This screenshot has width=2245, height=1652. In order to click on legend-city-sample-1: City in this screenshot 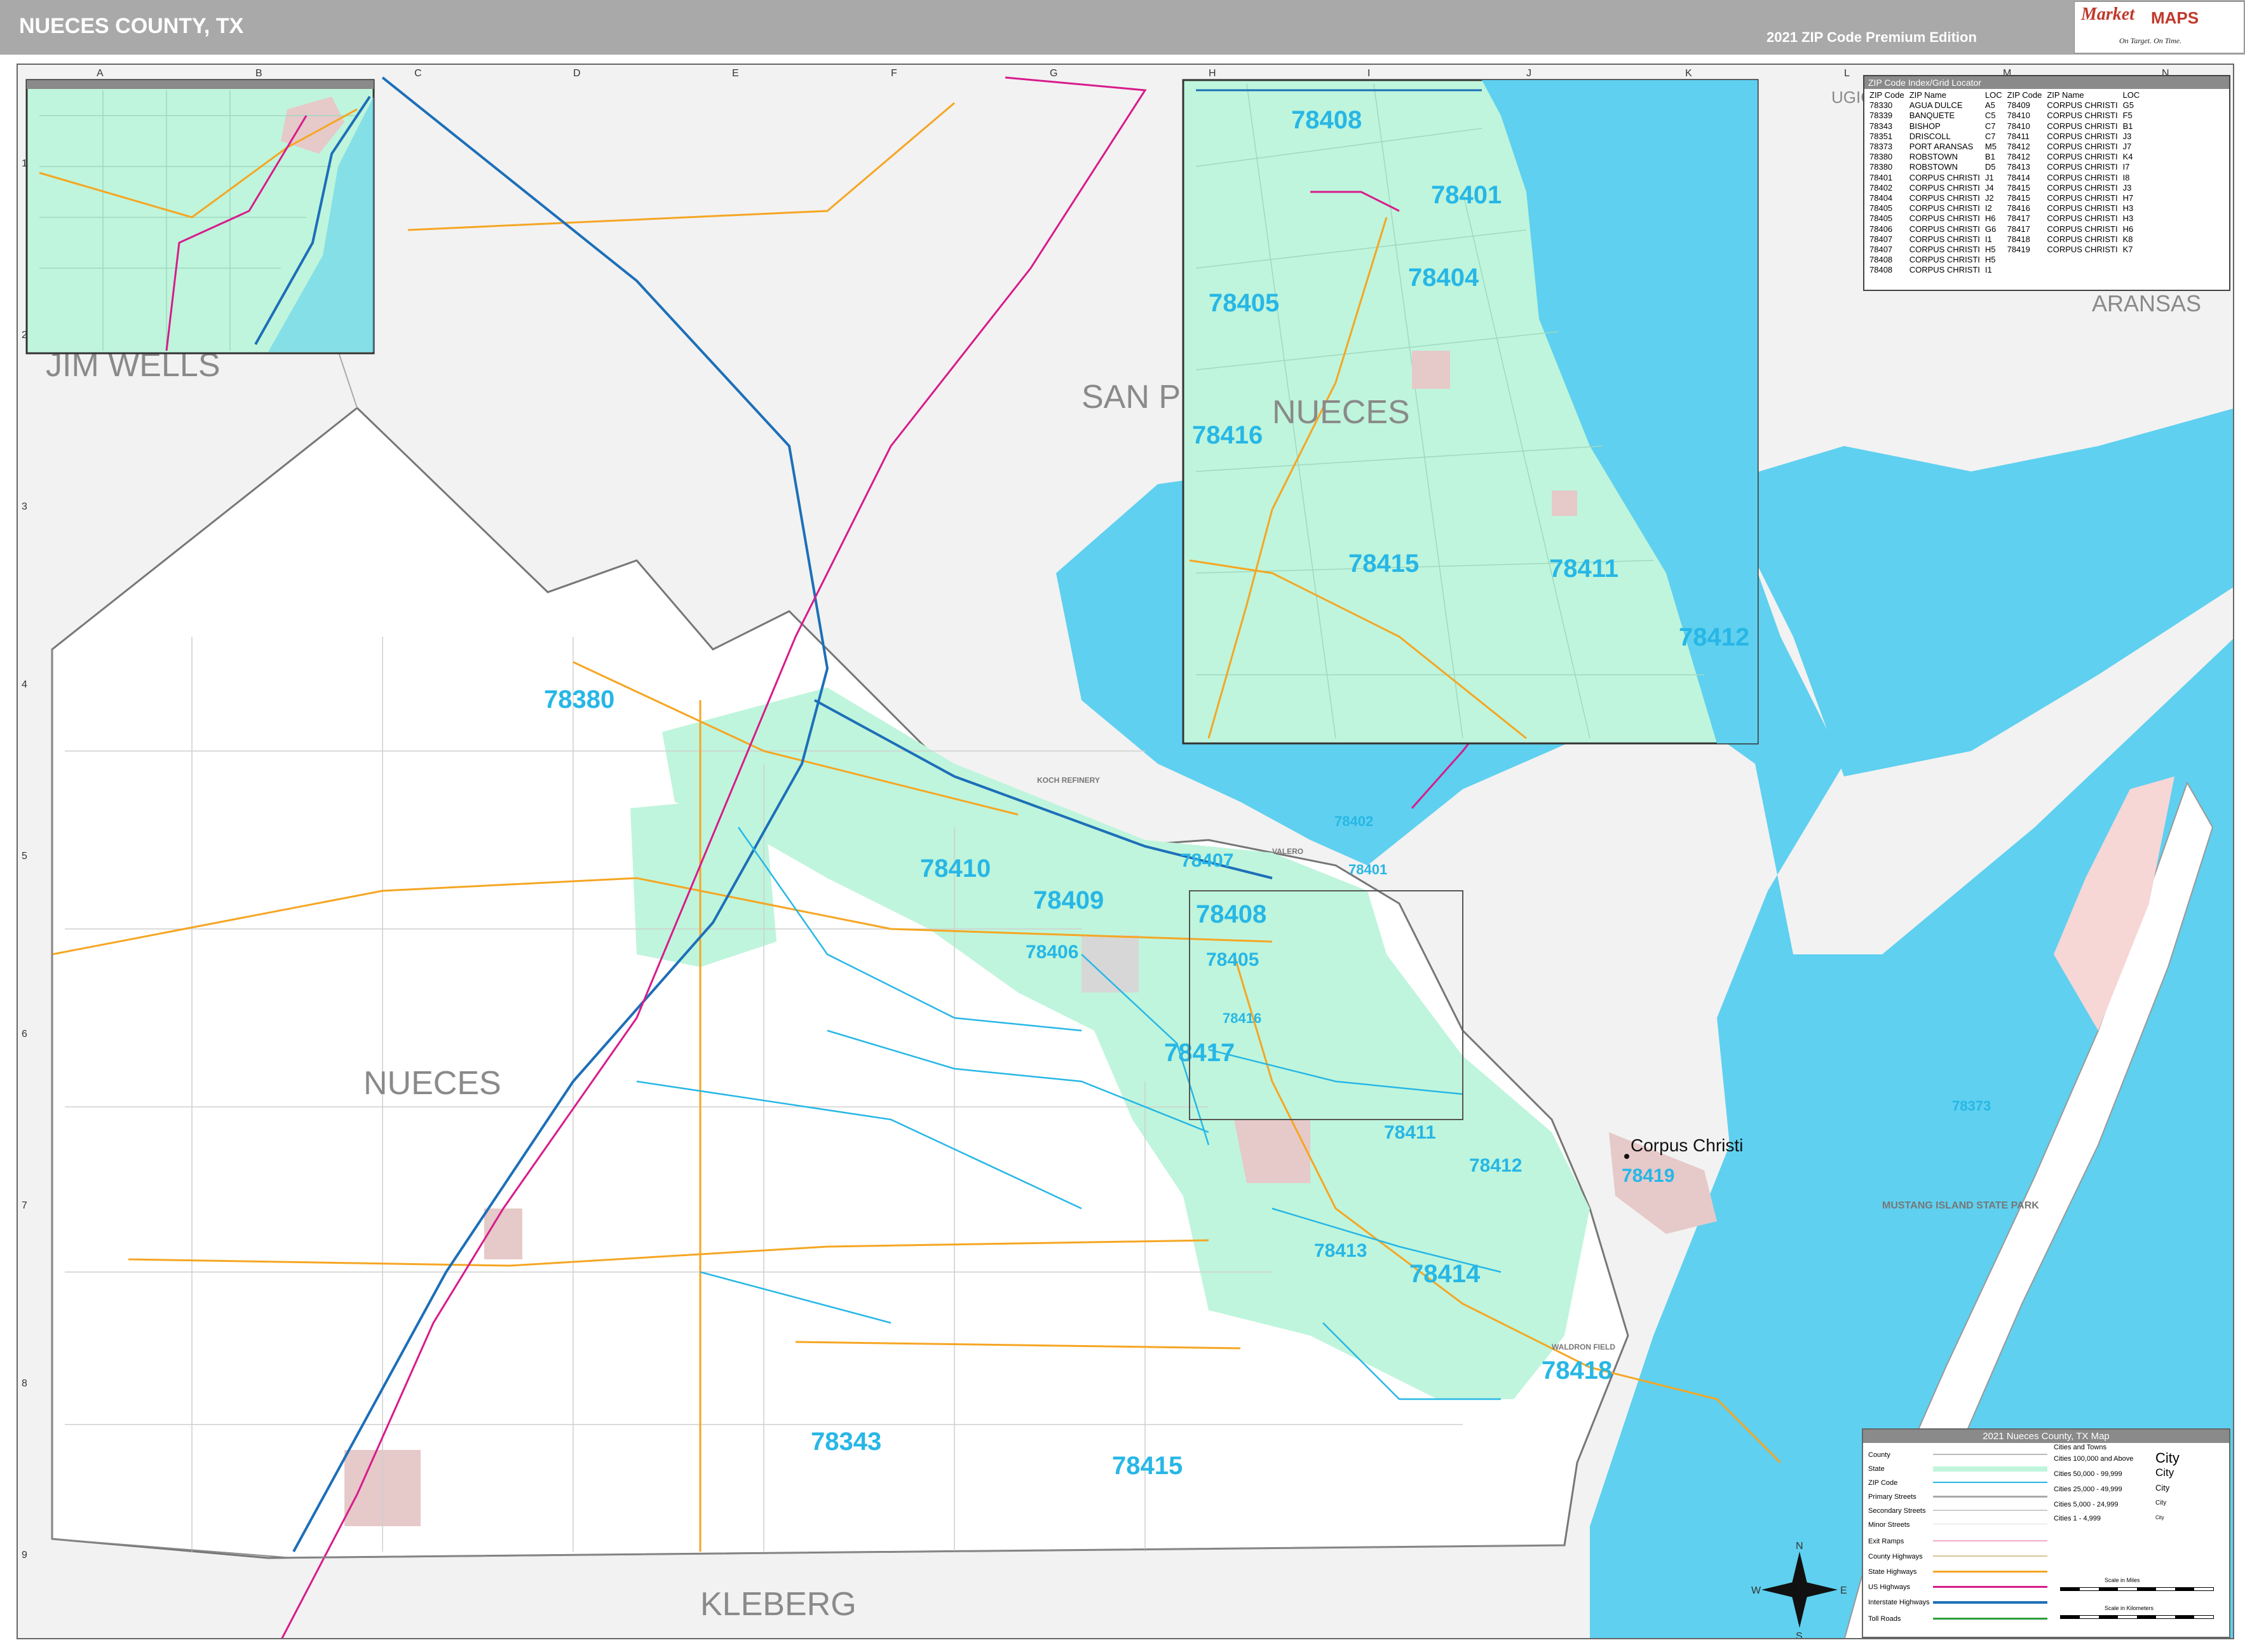, I will do `click(2167, 1458)`.